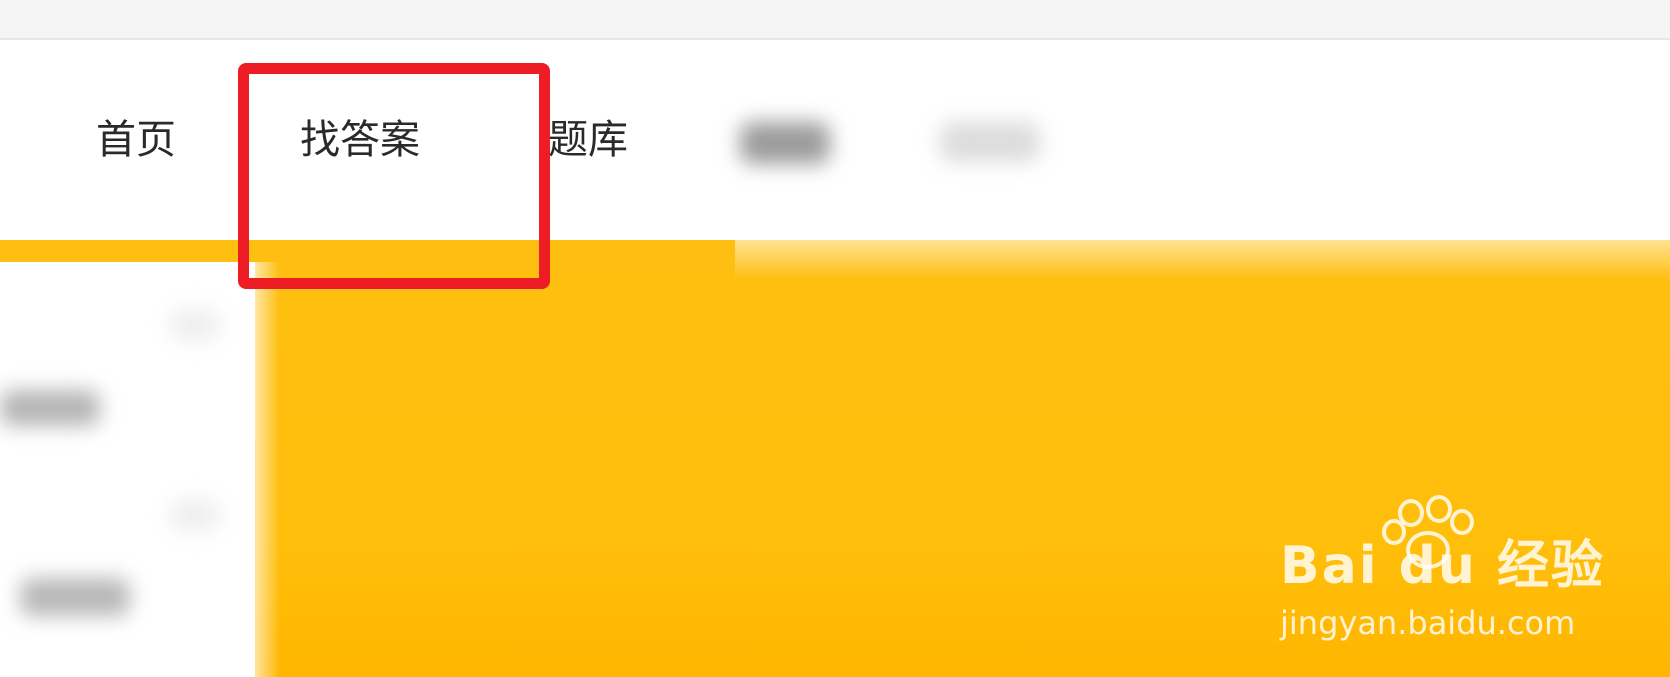  What do you see at coordinates (1202, 235) in the screenshot?
I see `hero-banner-fade` at bounding box center [1202, 235].